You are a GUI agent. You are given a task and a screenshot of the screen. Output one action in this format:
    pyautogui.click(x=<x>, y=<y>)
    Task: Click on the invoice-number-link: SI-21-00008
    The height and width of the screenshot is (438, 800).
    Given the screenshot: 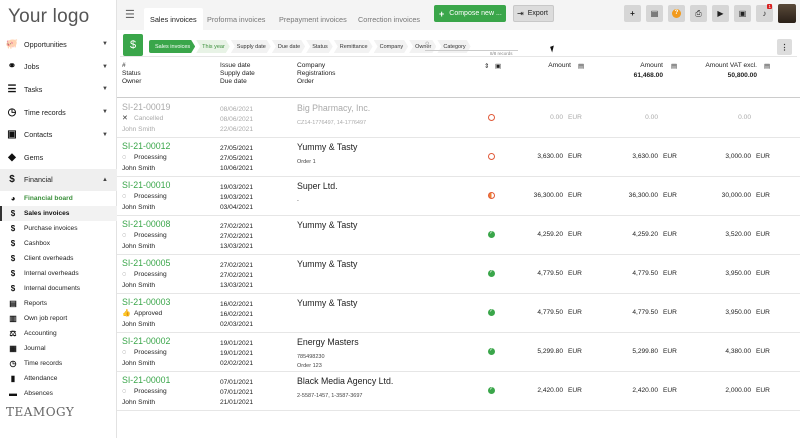 What is the action you would take?
    pyautogui.click(x=146, y=224)
    